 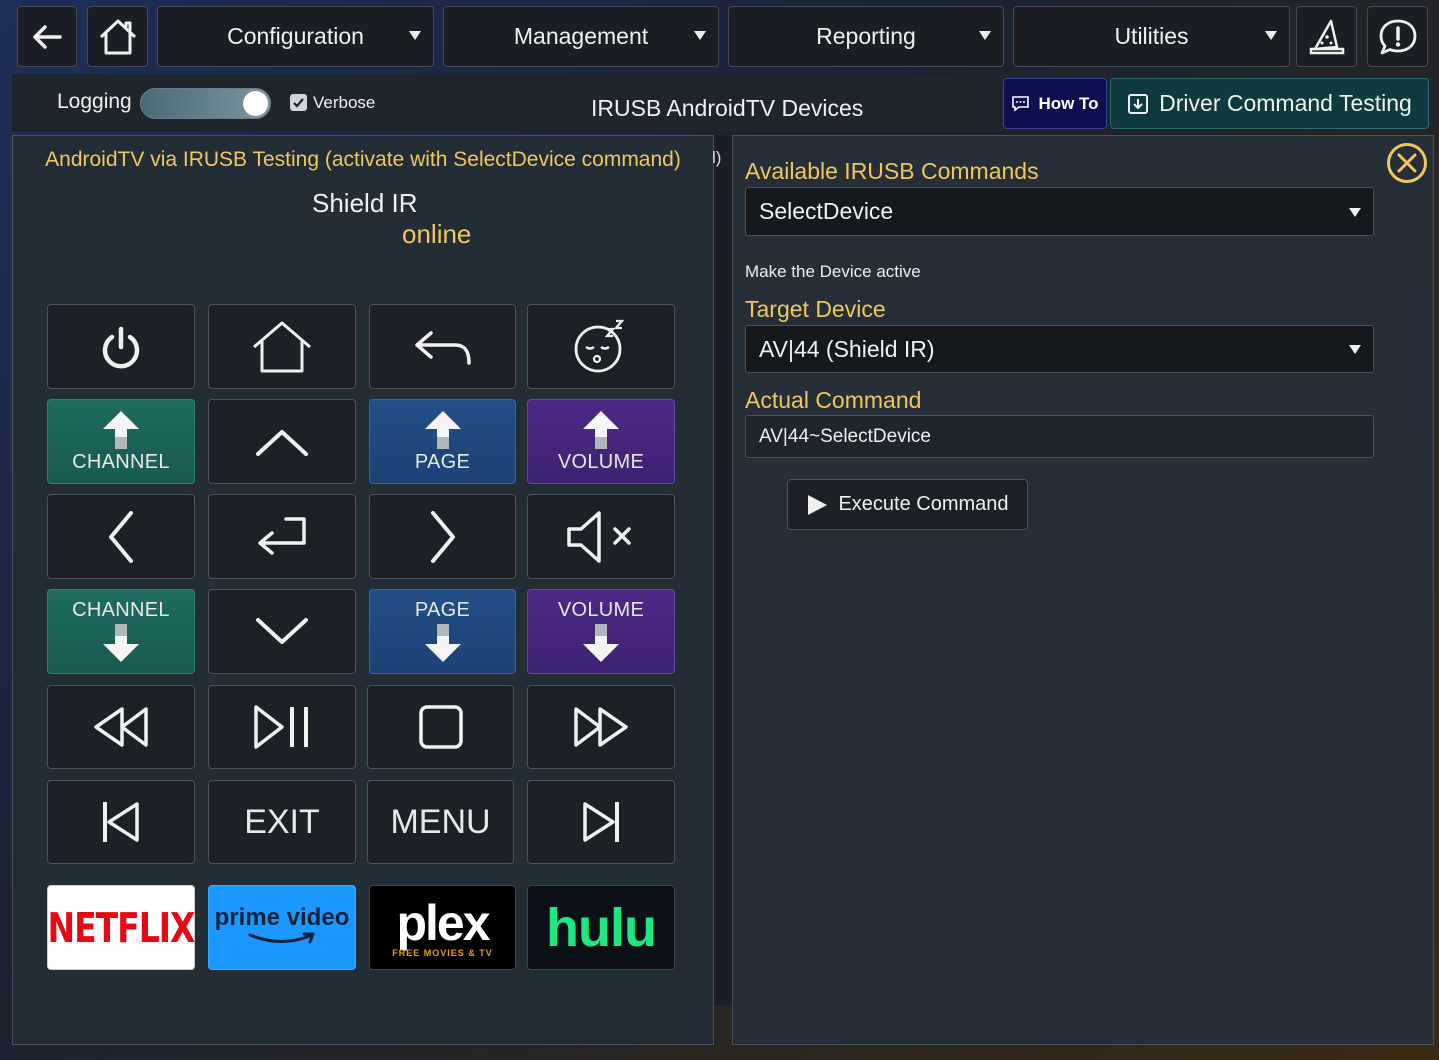 I want to click on target-device-select: AV|44 (Shield IR), so click(x=1059, y=349).